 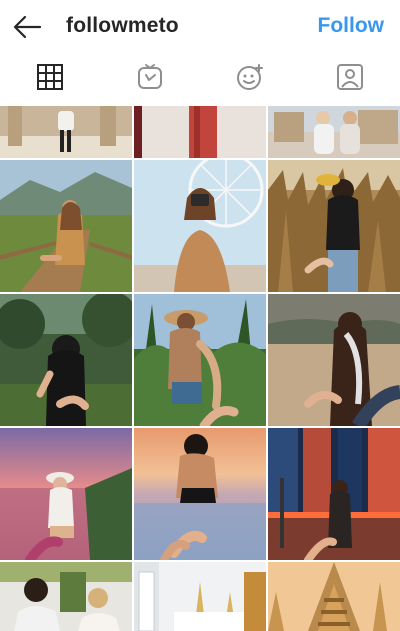 What do you see at coordinates (122, 25) in the screenshot?
I see `profile-username: followmeto` at bounding box center [122, 25].